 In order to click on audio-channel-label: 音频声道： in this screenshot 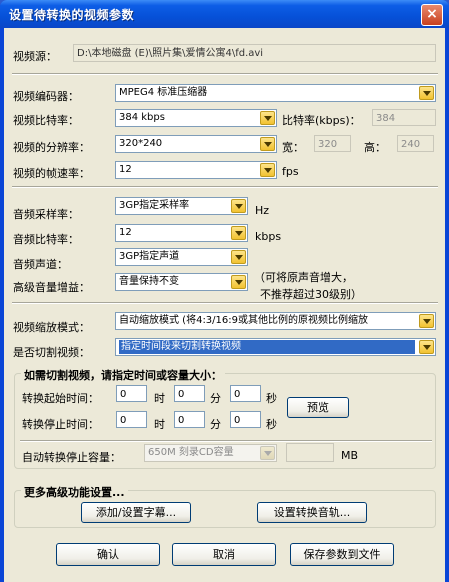, I will do `click(40, 264)`.